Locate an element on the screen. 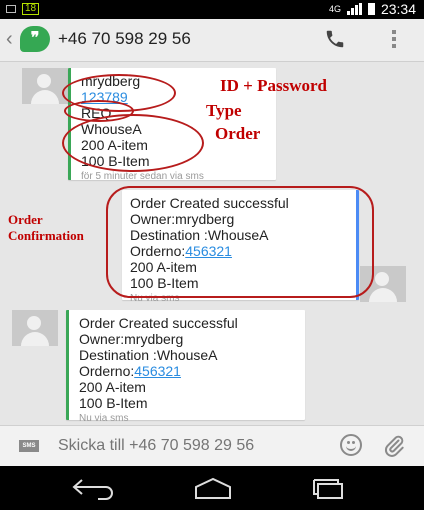 The width and height of the screenshot is (424, 510). nav-back-icon is located at coordinates (93, 488).